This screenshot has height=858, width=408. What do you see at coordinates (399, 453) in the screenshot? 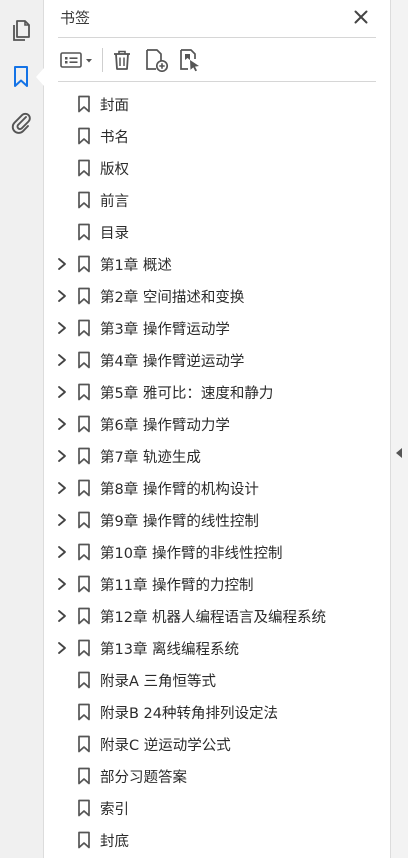
I see `collapse-arrow-icon` at bounding box center [399, 453].